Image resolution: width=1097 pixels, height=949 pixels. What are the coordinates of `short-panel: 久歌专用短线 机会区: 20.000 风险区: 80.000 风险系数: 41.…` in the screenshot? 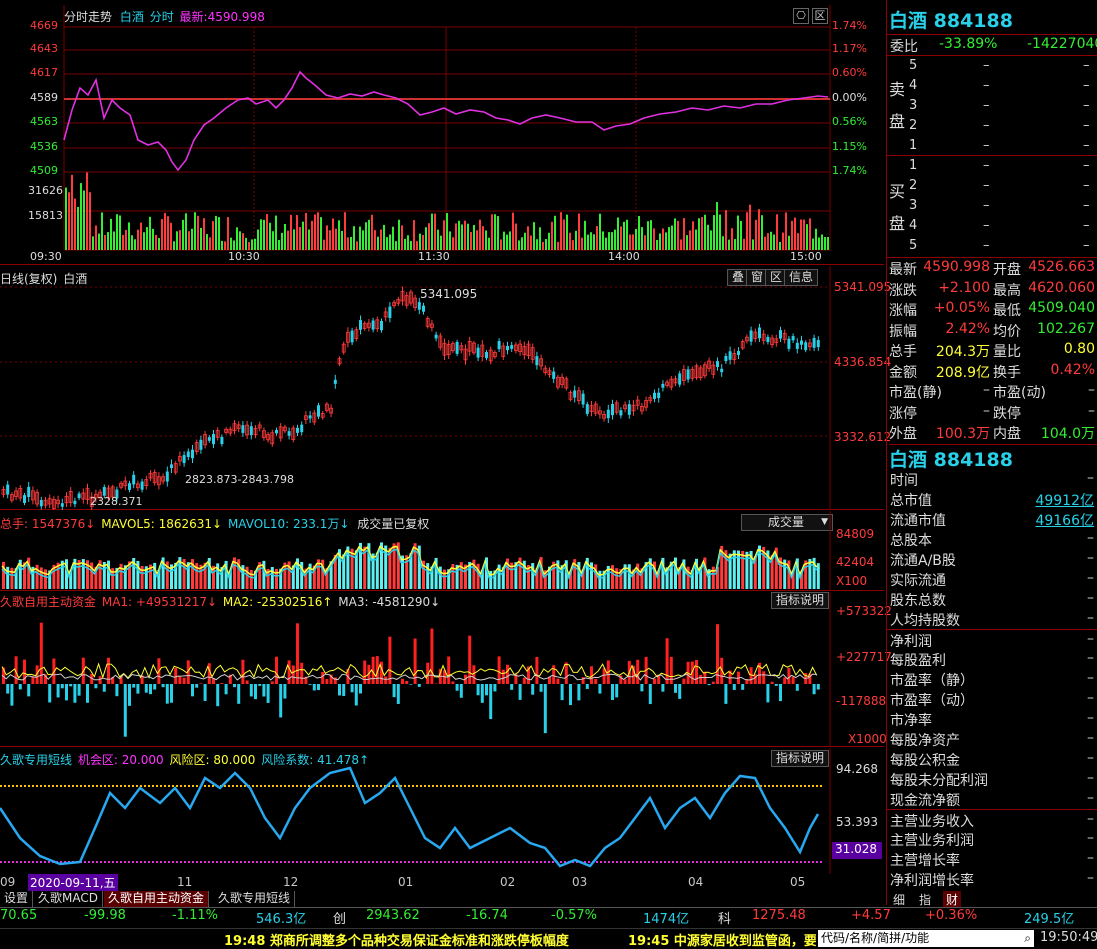 It's located at (442, 811).